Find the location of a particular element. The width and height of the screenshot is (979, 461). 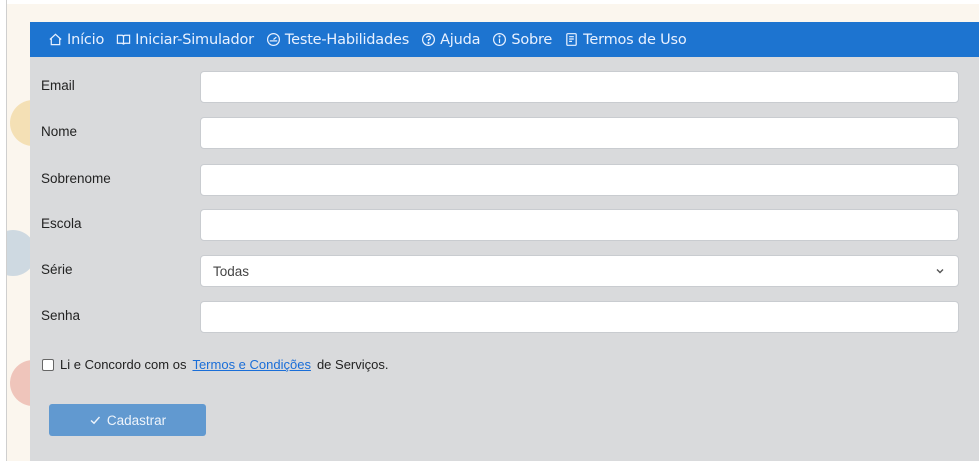

nav-item-label: Iniciar-Simulador is located at coordinates (194, 39).